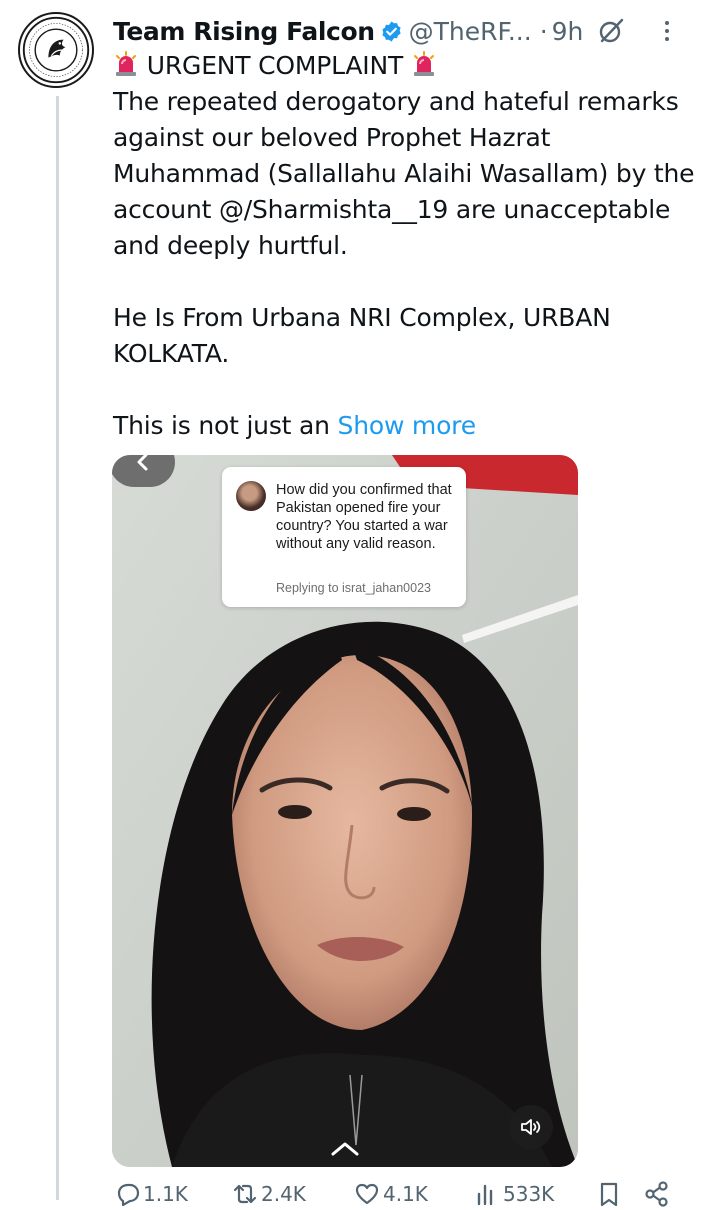  I want to click on mute-button, so click(531, 1127).